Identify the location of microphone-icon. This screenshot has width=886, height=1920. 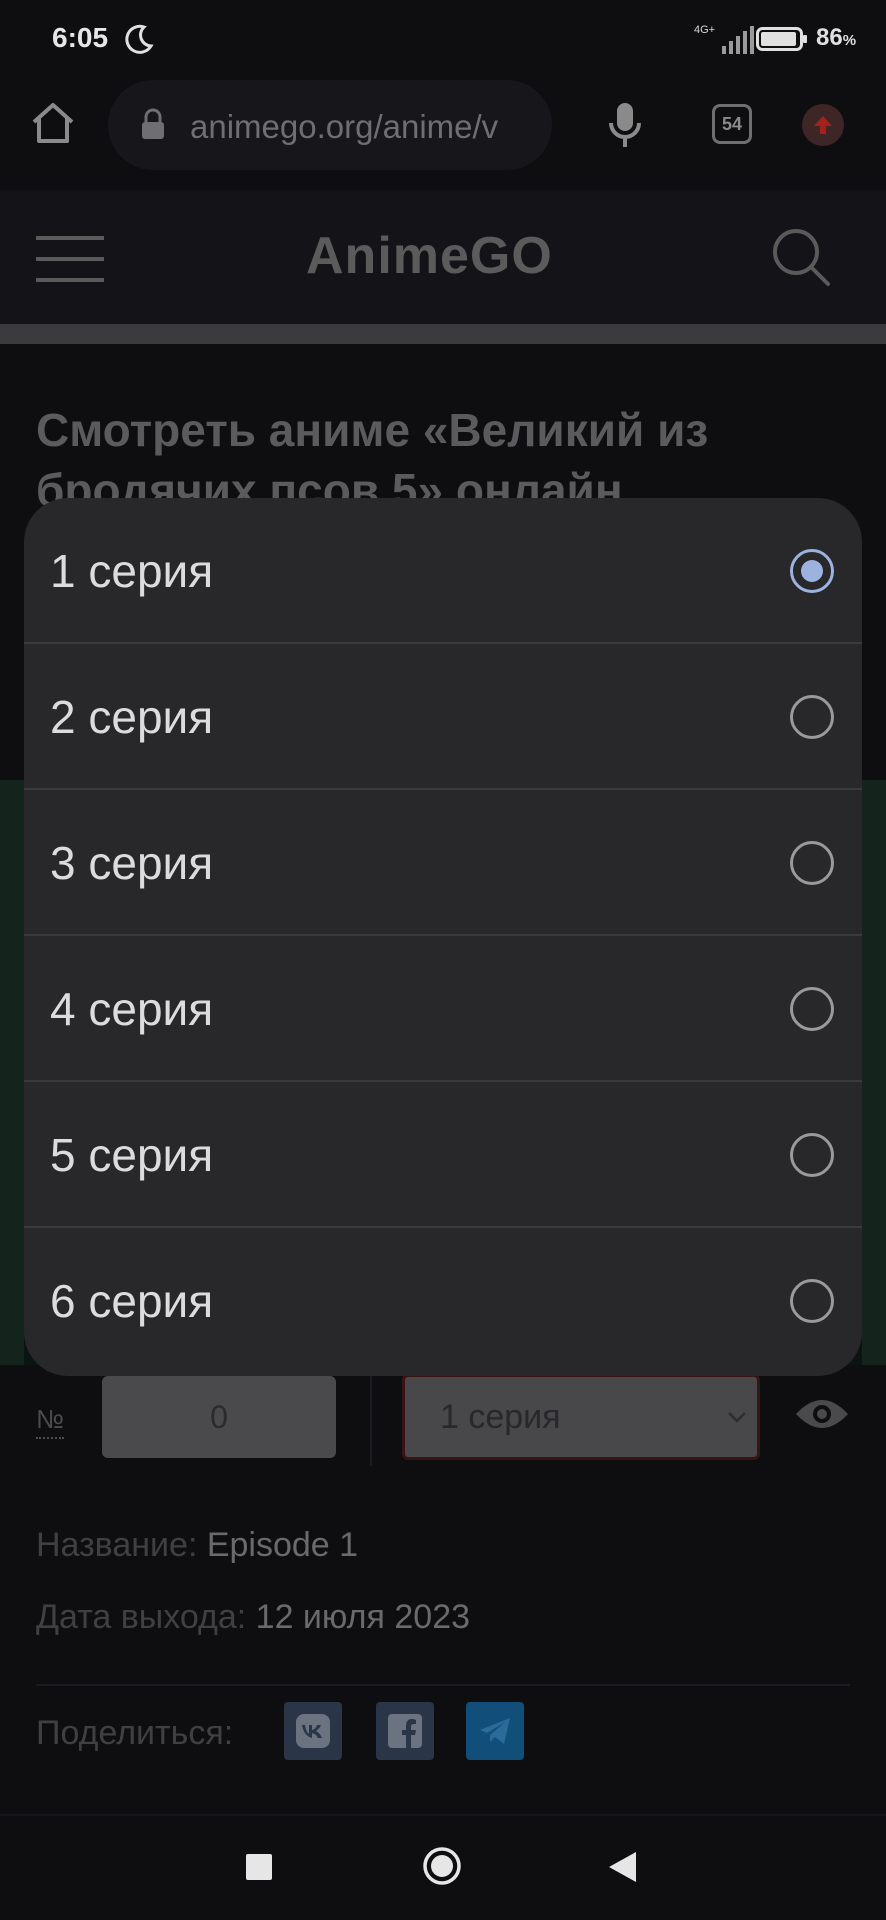
(625, 125).